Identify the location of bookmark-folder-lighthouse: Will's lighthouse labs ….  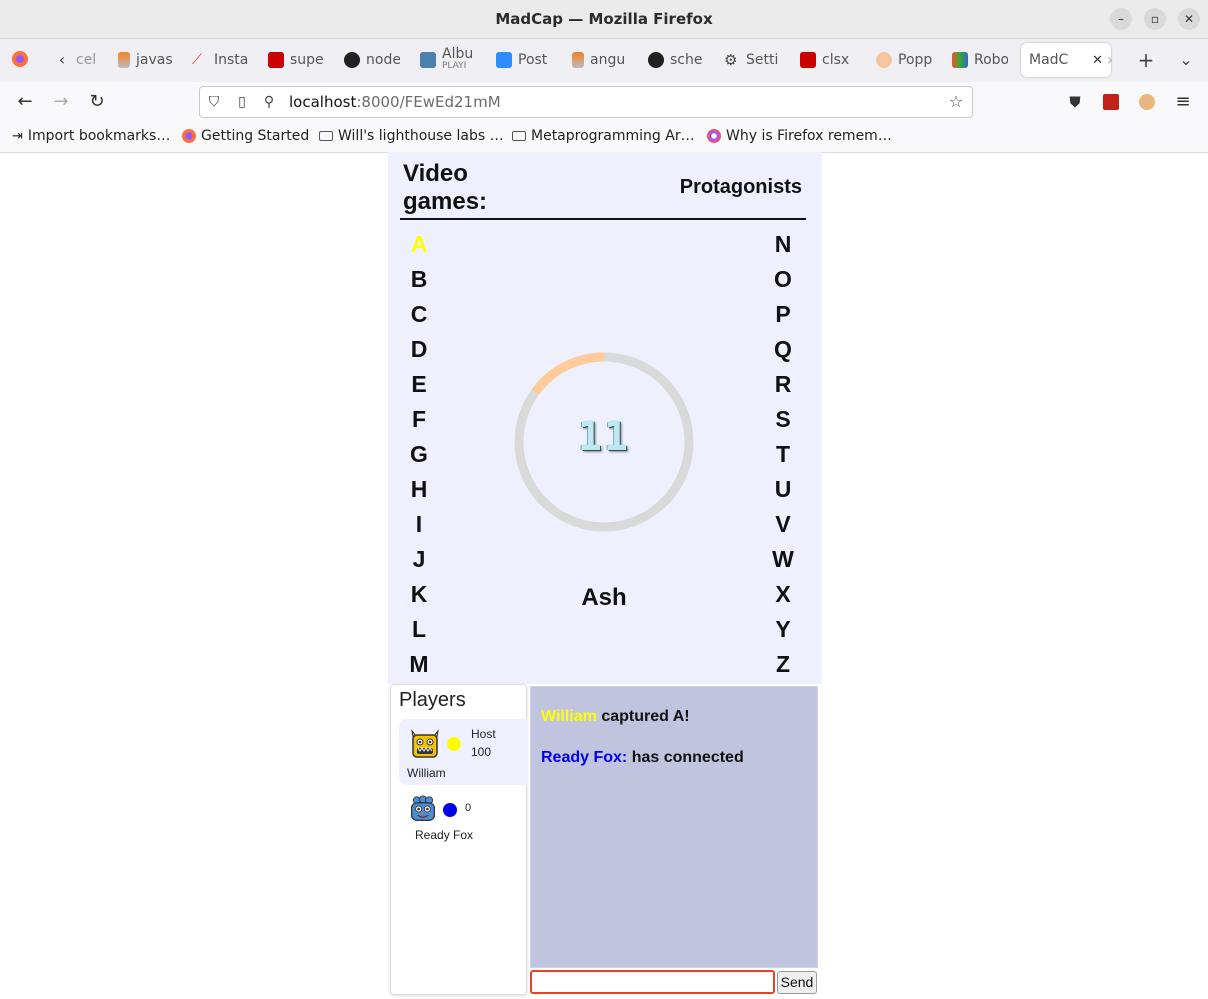
(411, 136).